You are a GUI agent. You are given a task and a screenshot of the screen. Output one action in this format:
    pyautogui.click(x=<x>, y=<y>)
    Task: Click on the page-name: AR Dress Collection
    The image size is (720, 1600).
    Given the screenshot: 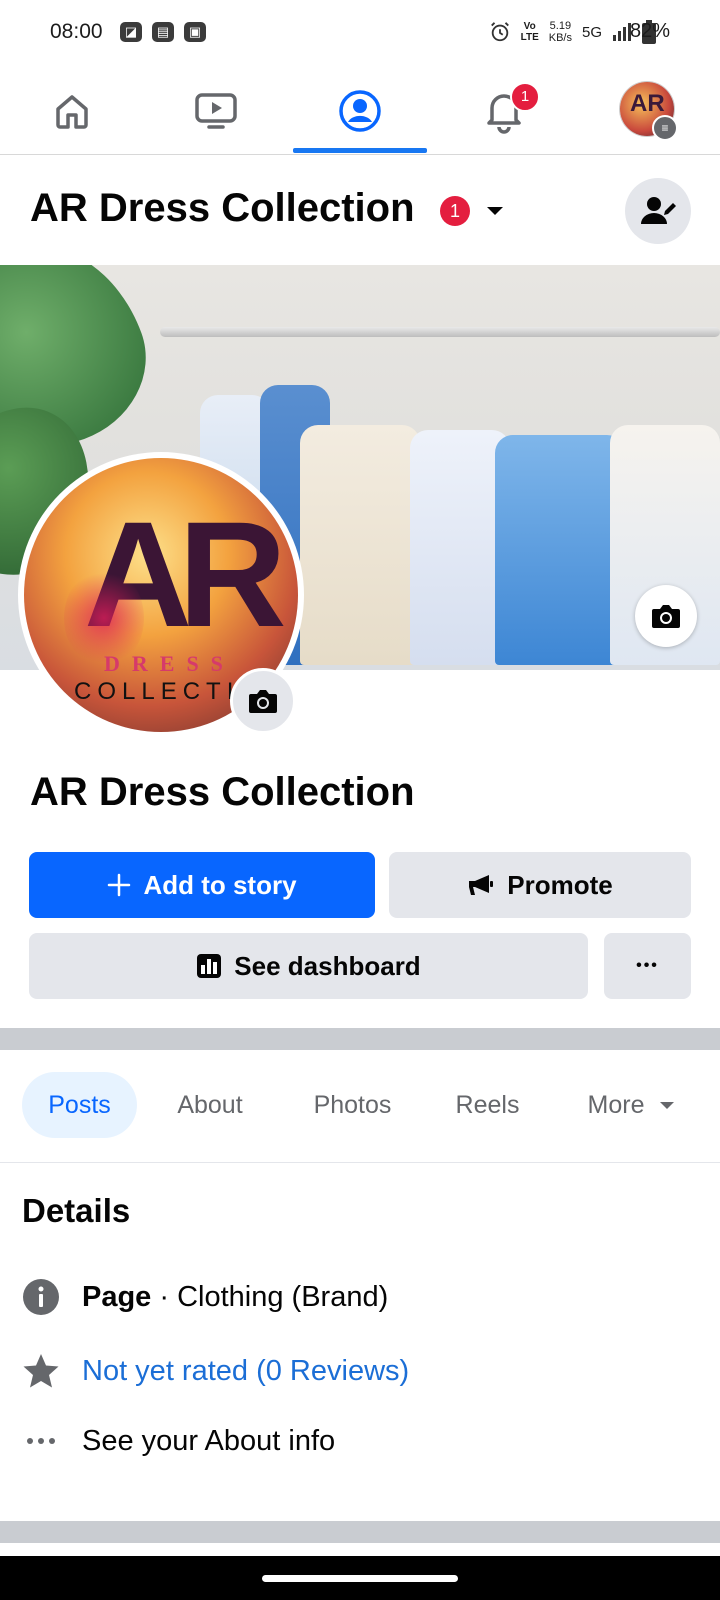 What is the action you would take?
    pyautogui.click(x=222, y=792)
    